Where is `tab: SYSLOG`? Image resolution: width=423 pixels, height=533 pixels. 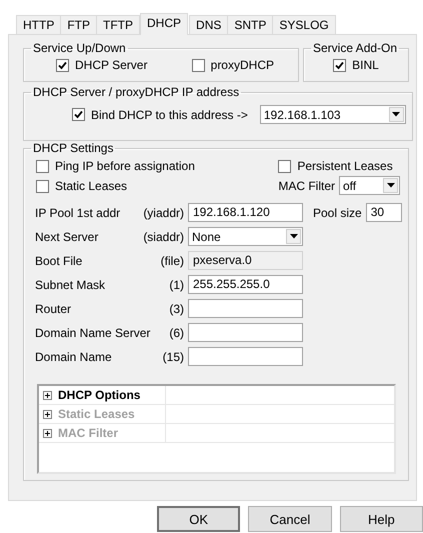
tab: SYSLOG is located at coordinates (304, 24).